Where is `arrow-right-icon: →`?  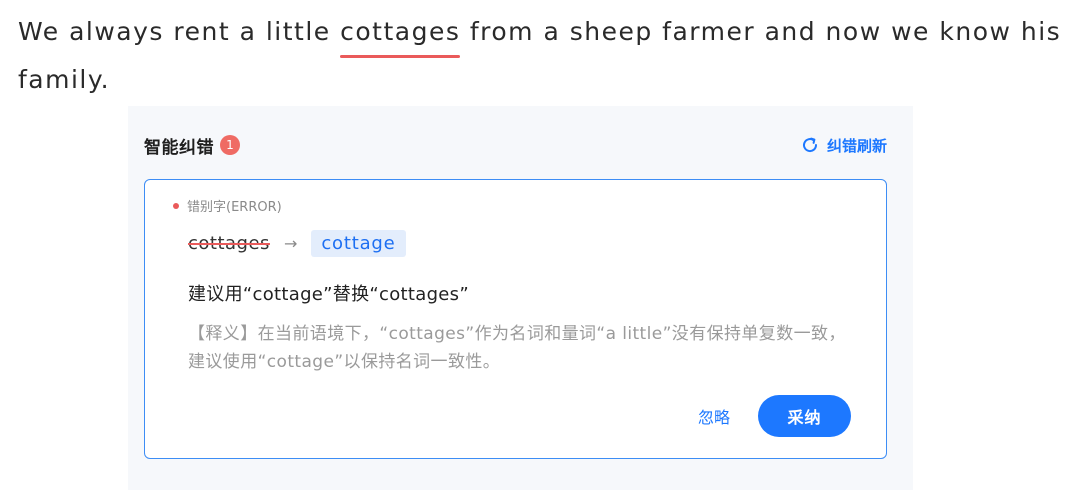 arrow-right-icon: → is located at coordinates (290, 243).